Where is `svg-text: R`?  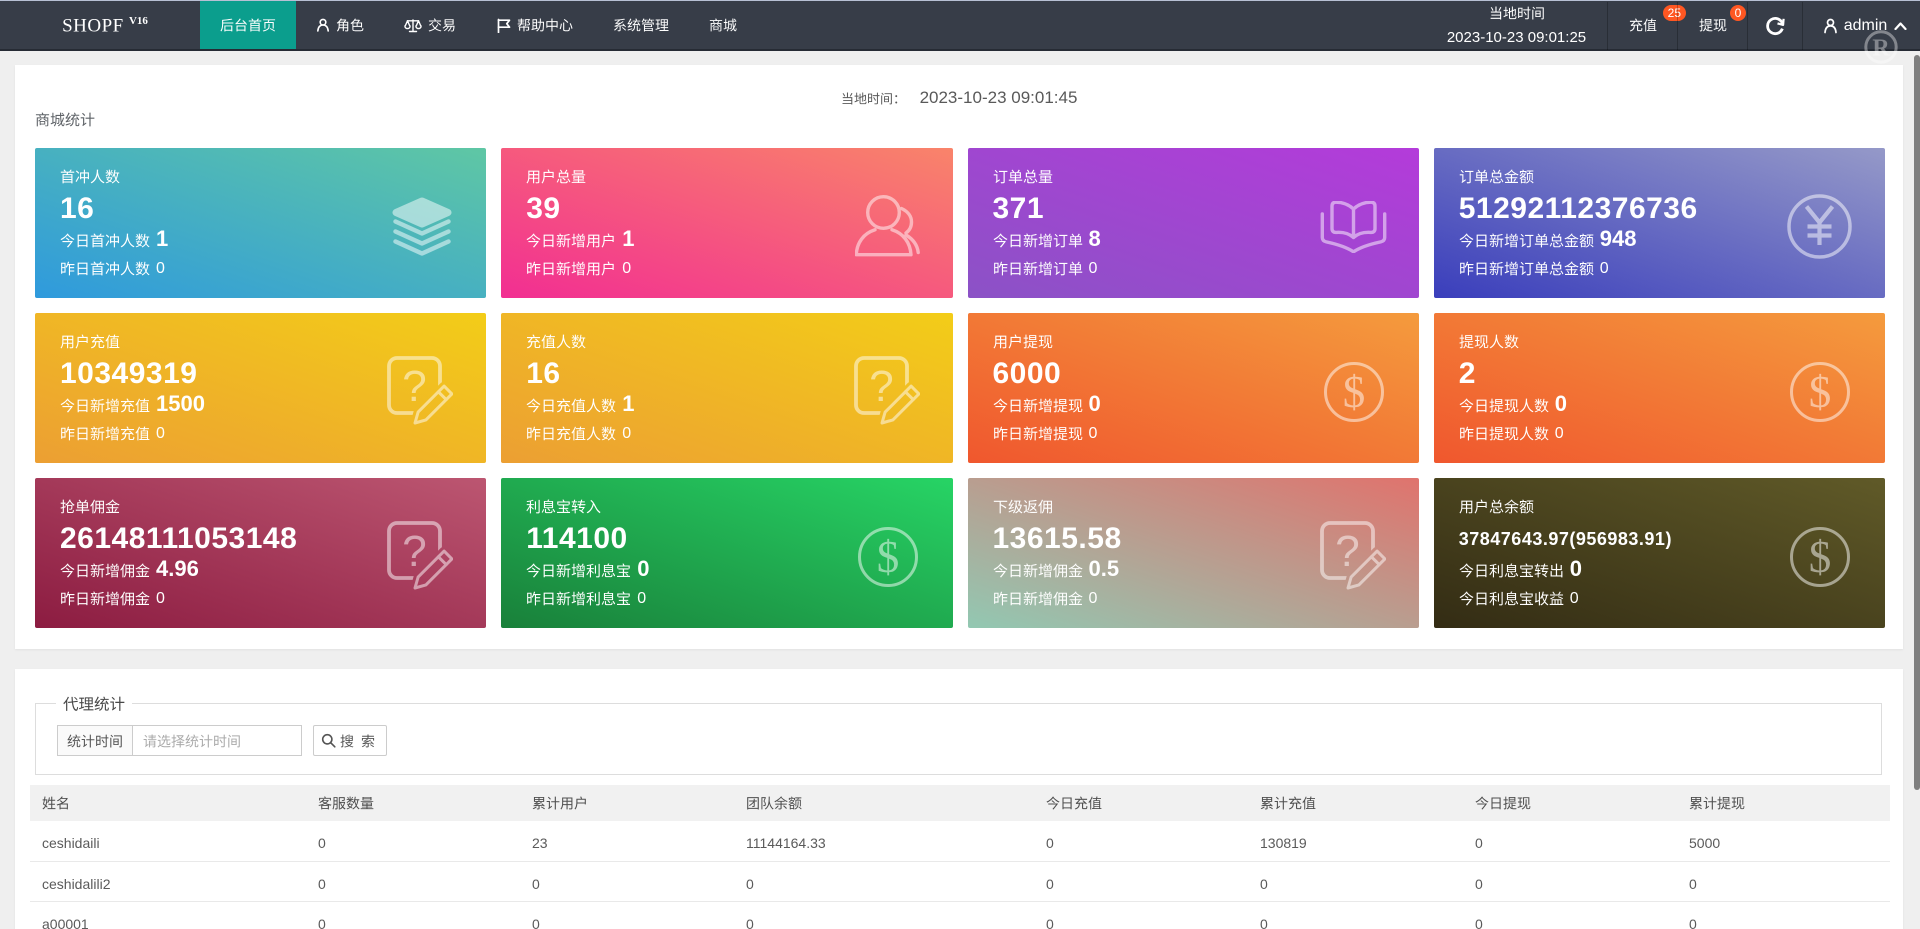 svg-text: R is located at coordinates (1881, 49).